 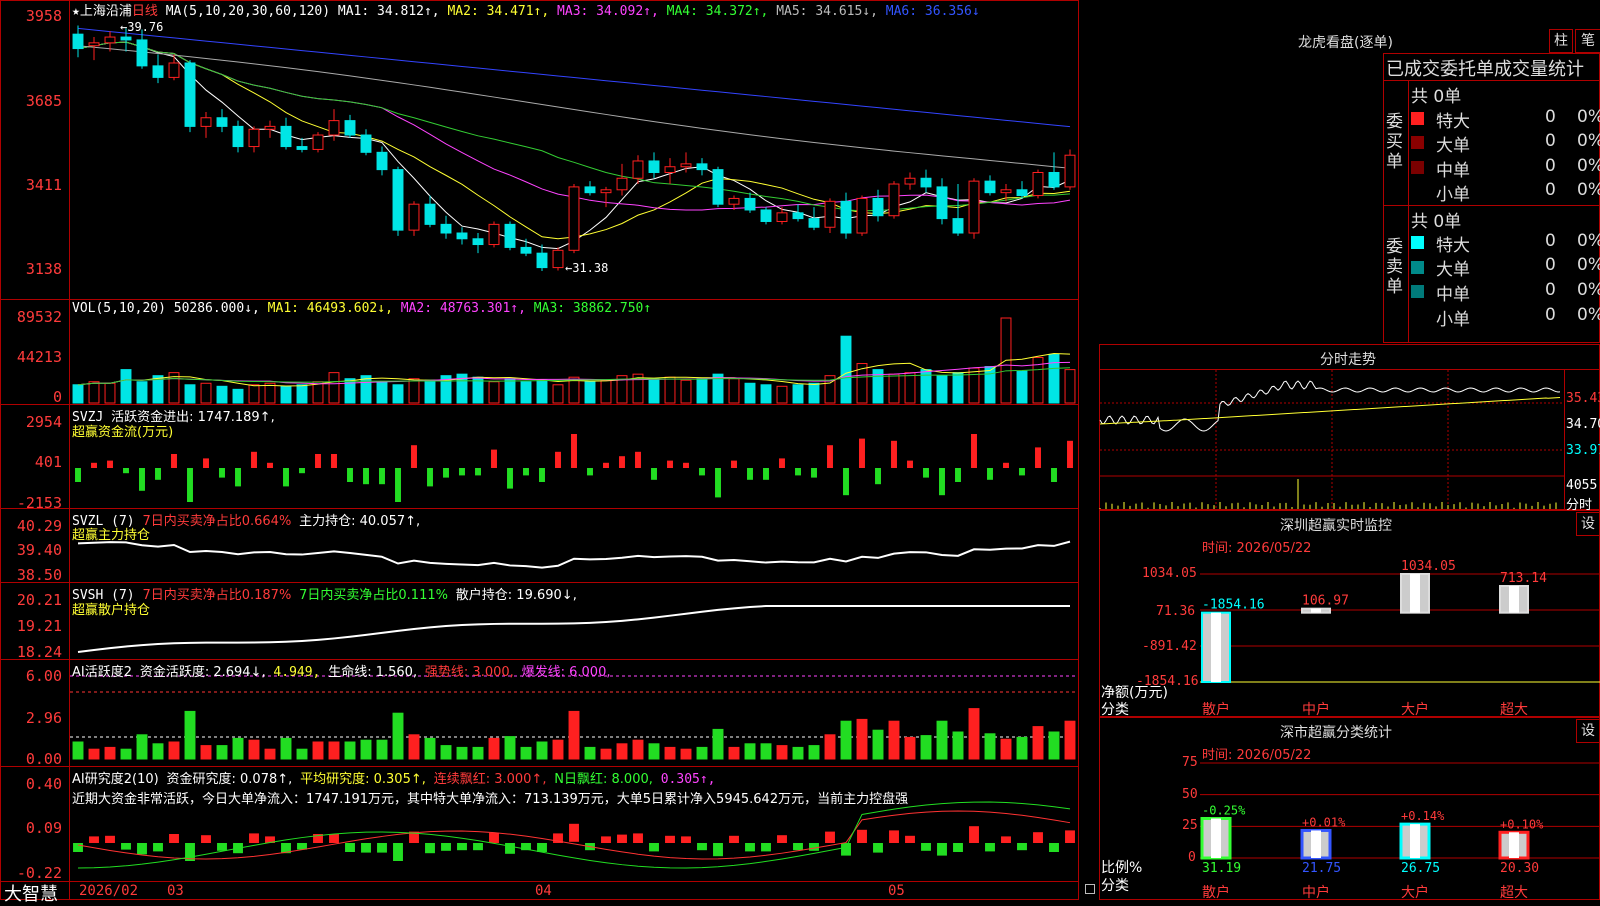 What do you see at coordinates (31, 894) in the screenshot?
I see `brand-logo: 大智慧` at bounding box center [31, 894].